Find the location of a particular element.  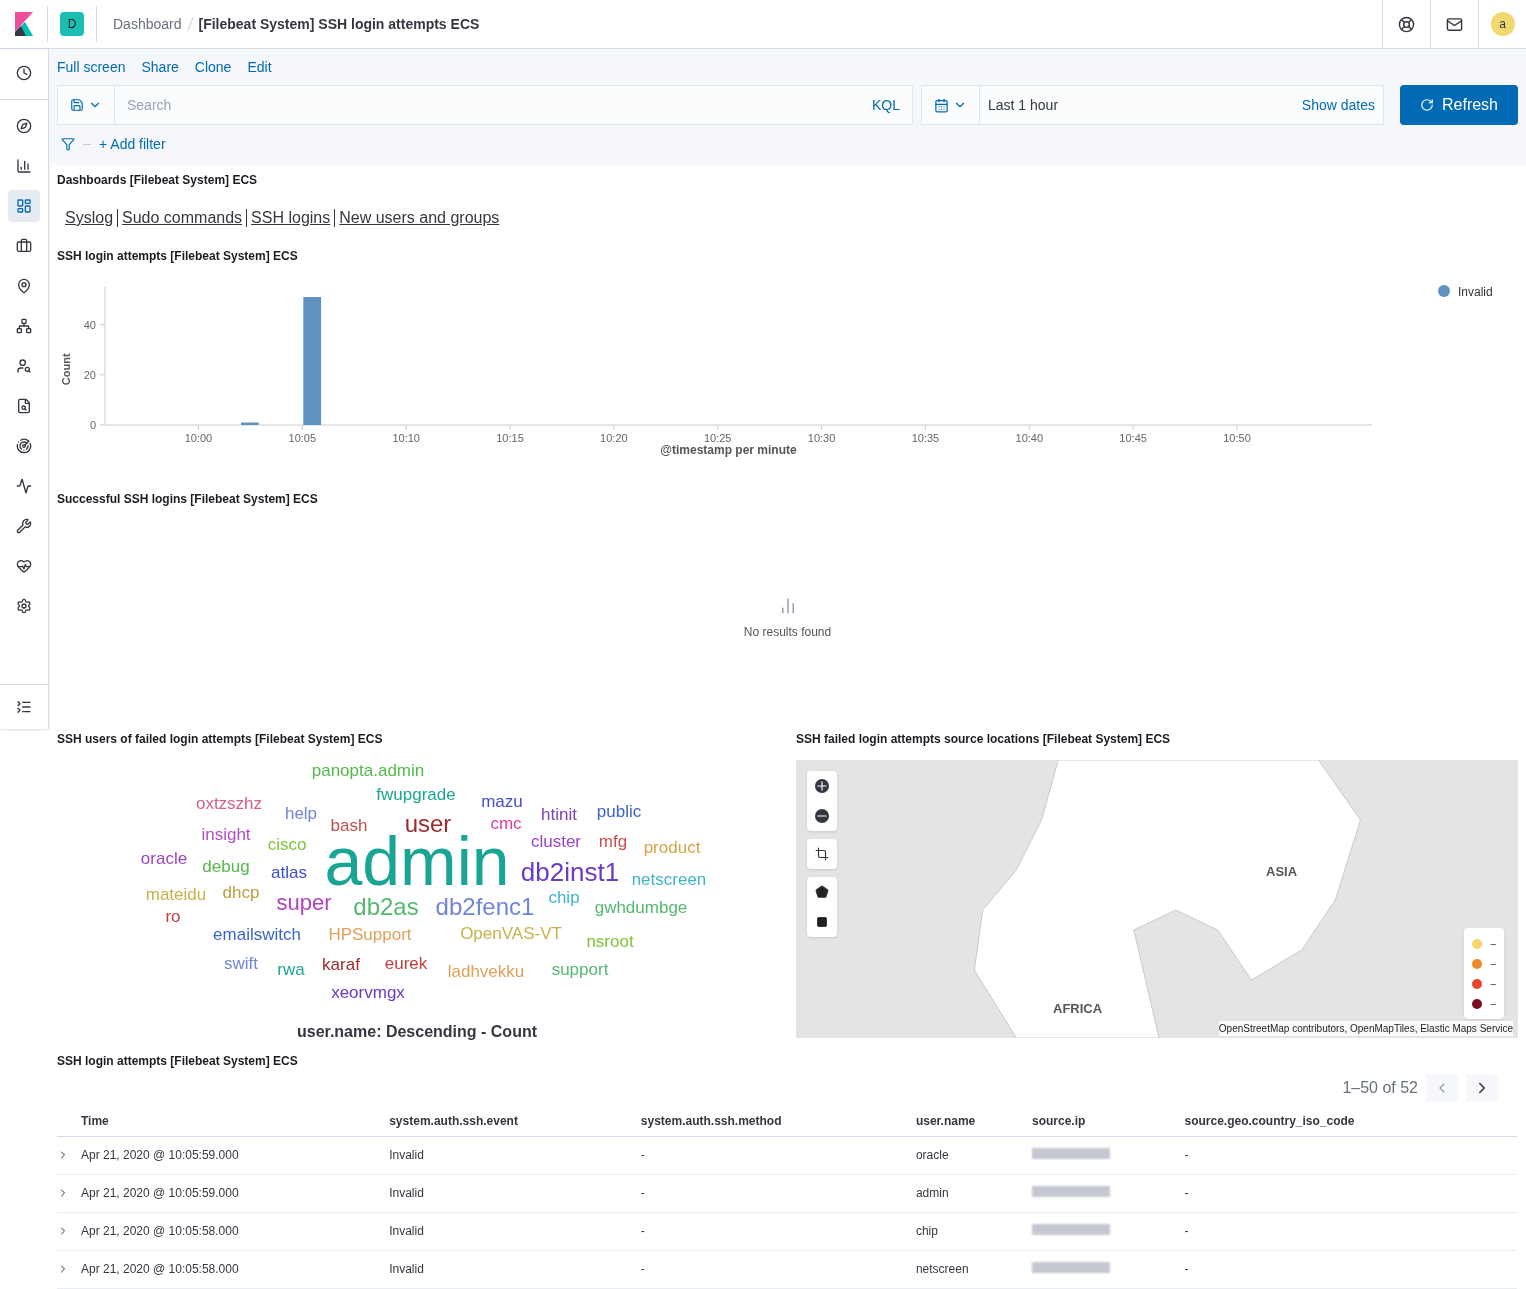

saved-query-button is located at coordinates (86, 105).